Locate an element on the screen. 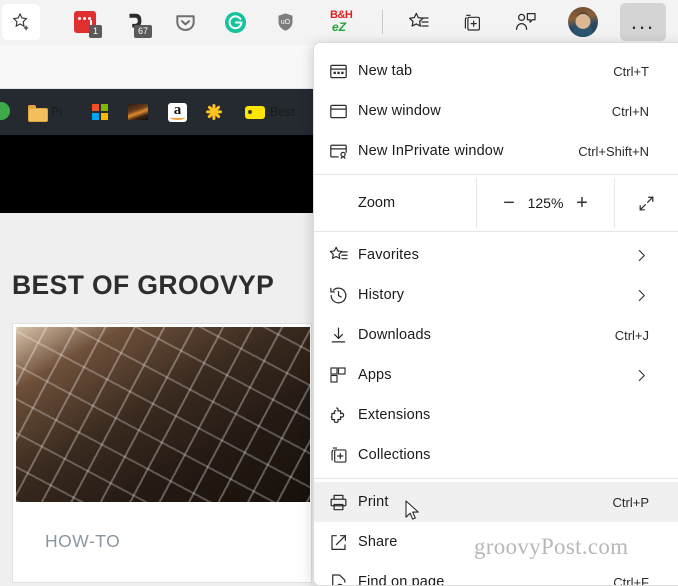  menu-item-shortcut: Ctrl+J is located at coordinates (631, 335).